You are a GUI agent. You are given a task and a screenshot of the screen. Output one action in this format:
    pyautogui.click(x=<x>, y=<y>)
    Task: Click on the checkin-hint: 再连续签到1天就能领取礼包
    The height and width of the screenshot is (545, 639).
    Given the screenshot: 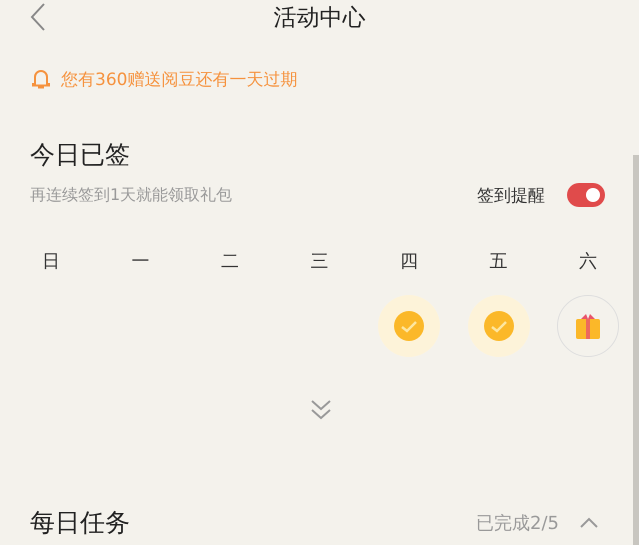 What is the action you would take?
    pyautogui.click(x=132, y=195)
    